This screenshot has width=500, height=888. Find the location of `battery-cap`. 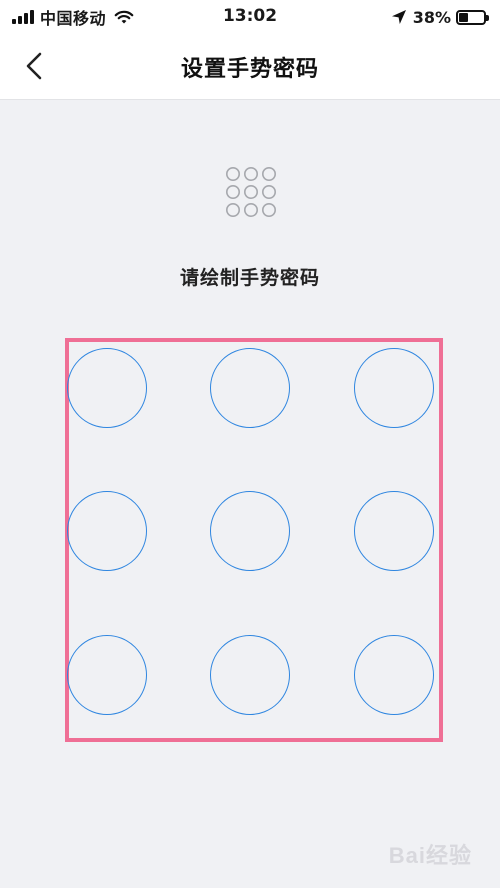

battery-cap is located at coordinates (487, 17).